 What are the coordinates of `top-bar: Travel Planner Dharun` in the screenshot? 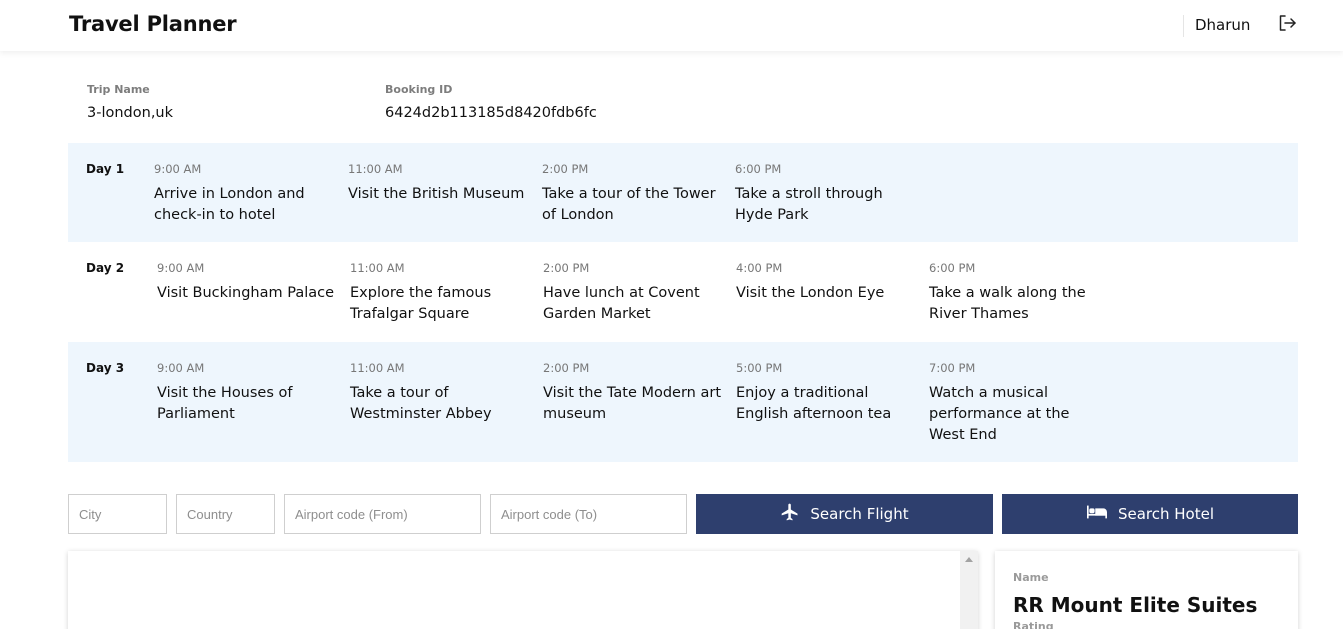 It's located at (671, 25).